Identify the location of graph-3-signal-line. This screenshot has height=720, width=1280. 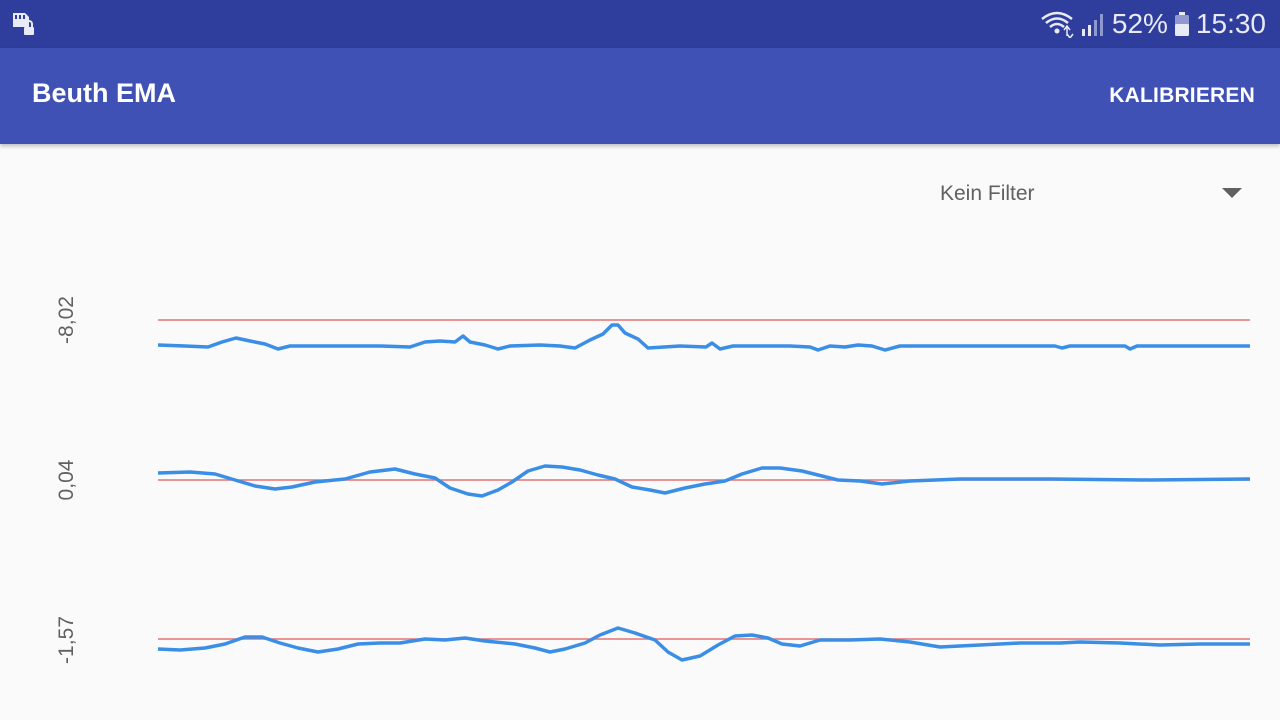
(703, 644).